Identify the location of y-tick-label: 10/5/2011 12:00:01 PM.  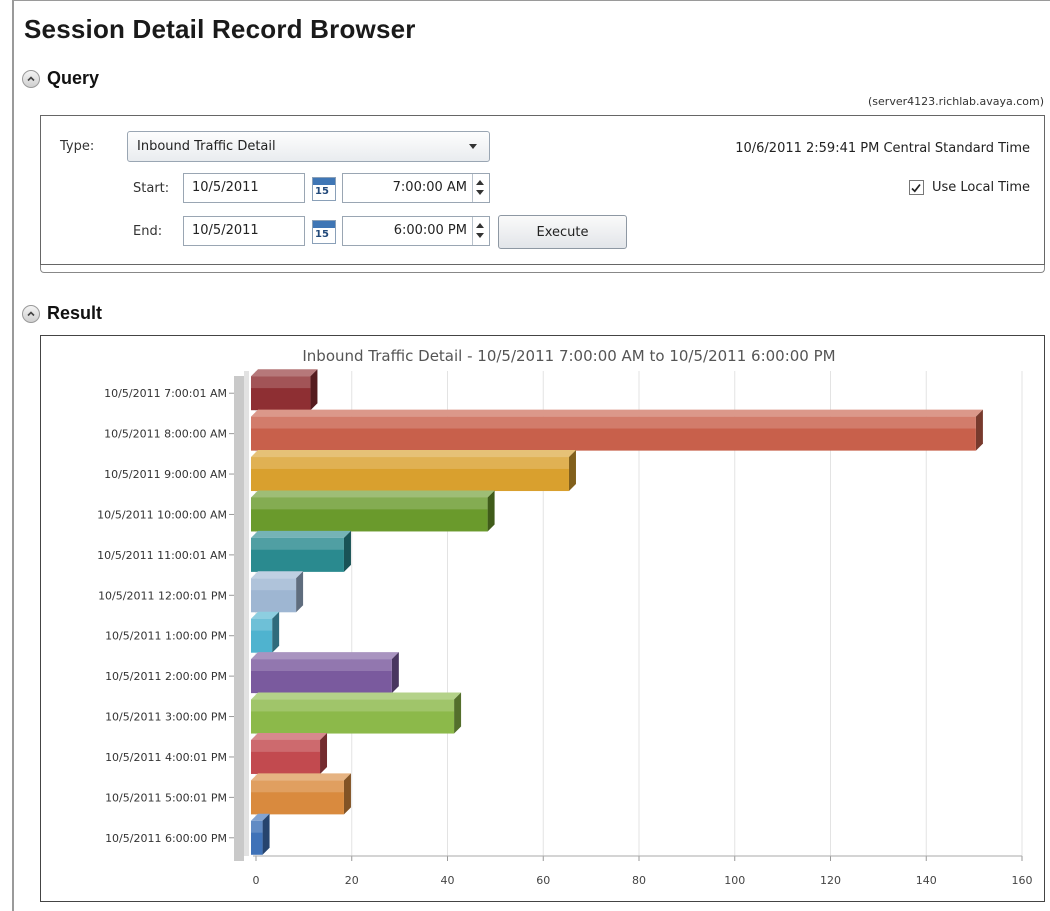
(162, 595).